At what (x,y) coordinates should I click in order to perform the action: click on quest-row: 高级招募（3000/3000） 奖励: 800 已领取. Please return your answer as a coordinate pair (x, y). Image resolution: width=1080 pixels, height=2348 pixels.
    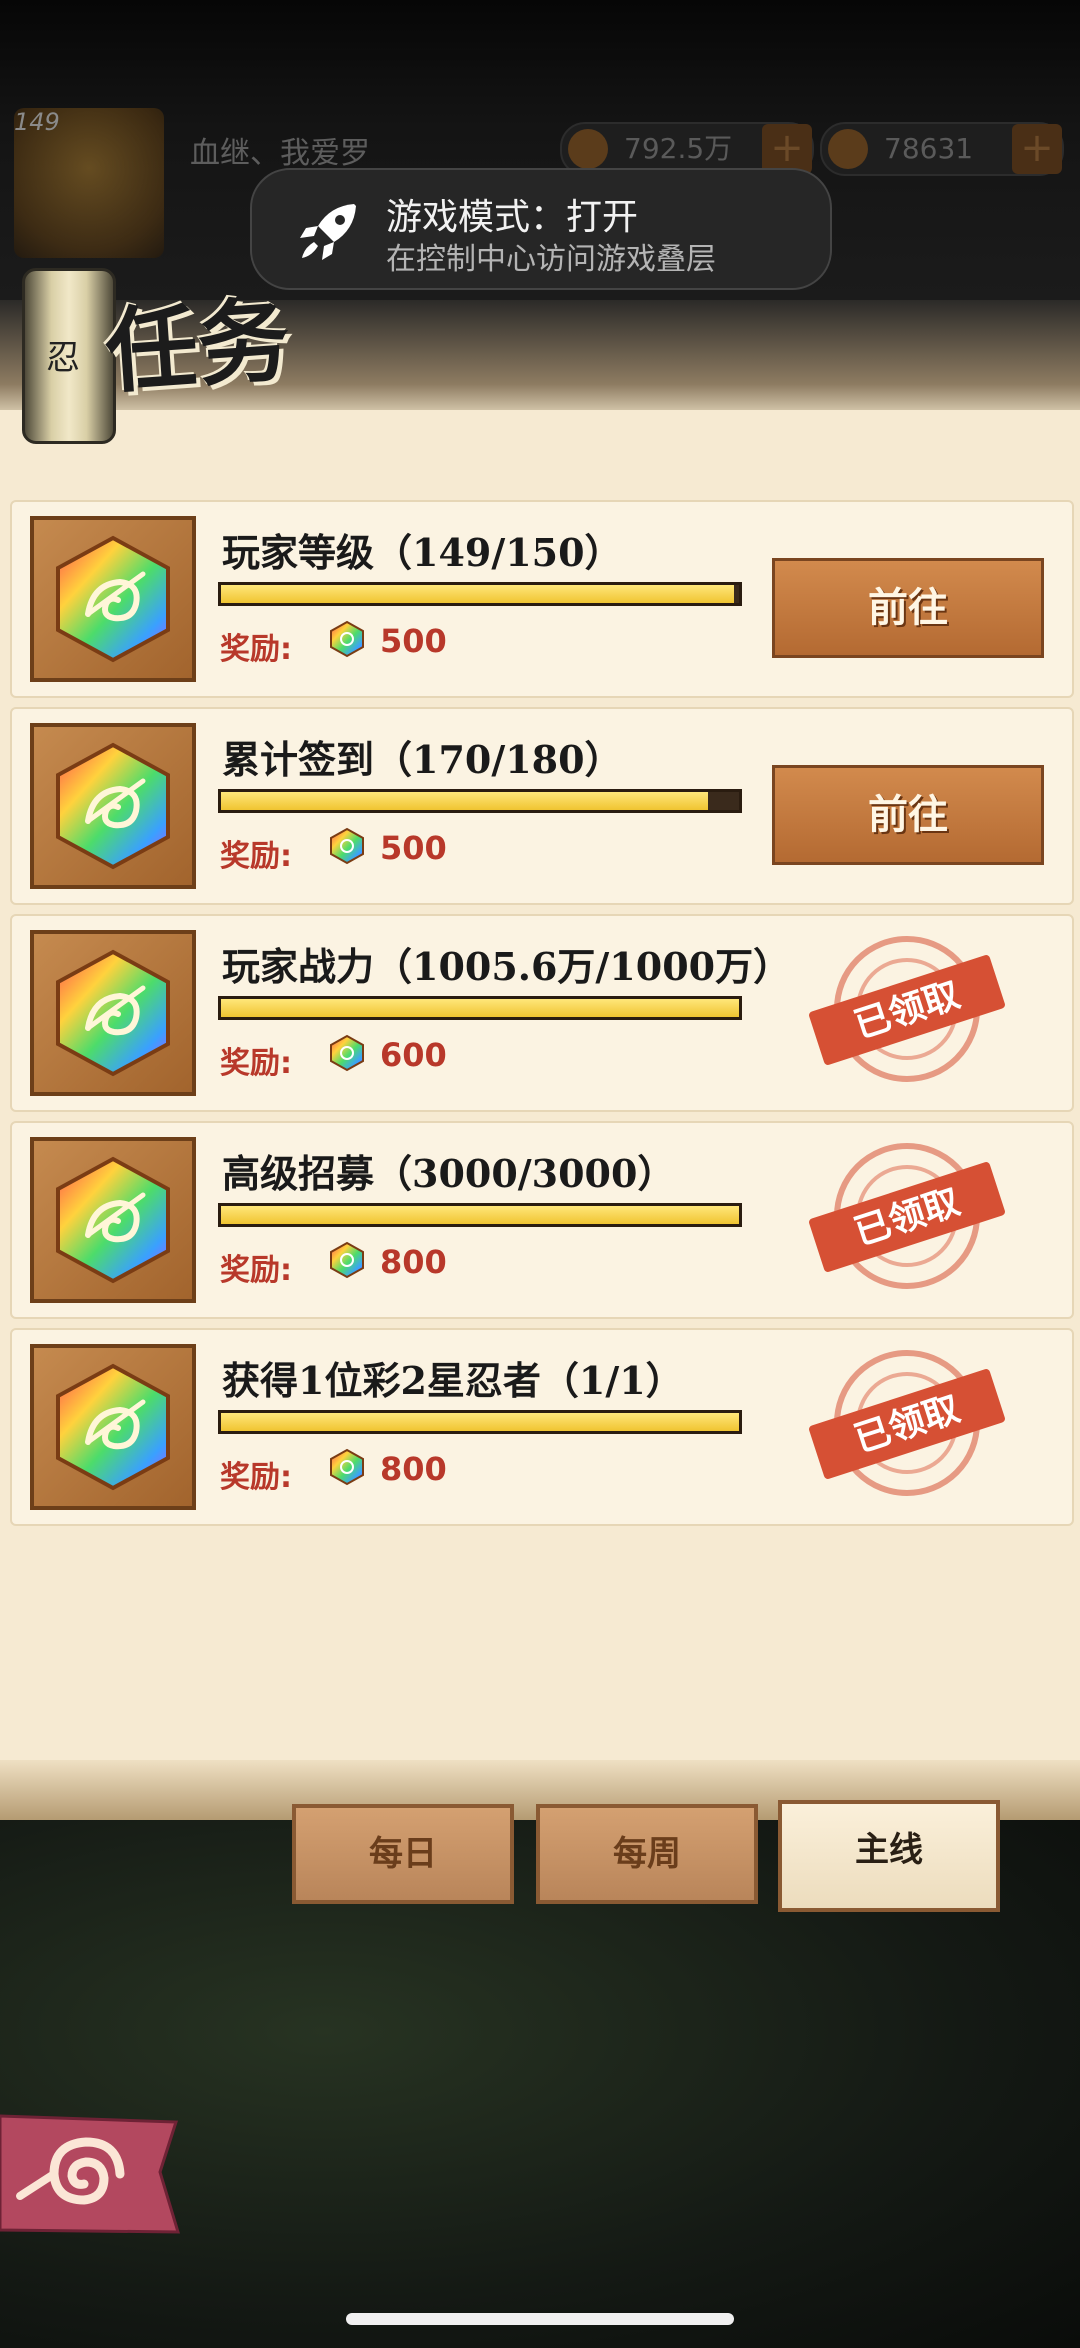
    Looking at the image, I should click on (542, 1220).